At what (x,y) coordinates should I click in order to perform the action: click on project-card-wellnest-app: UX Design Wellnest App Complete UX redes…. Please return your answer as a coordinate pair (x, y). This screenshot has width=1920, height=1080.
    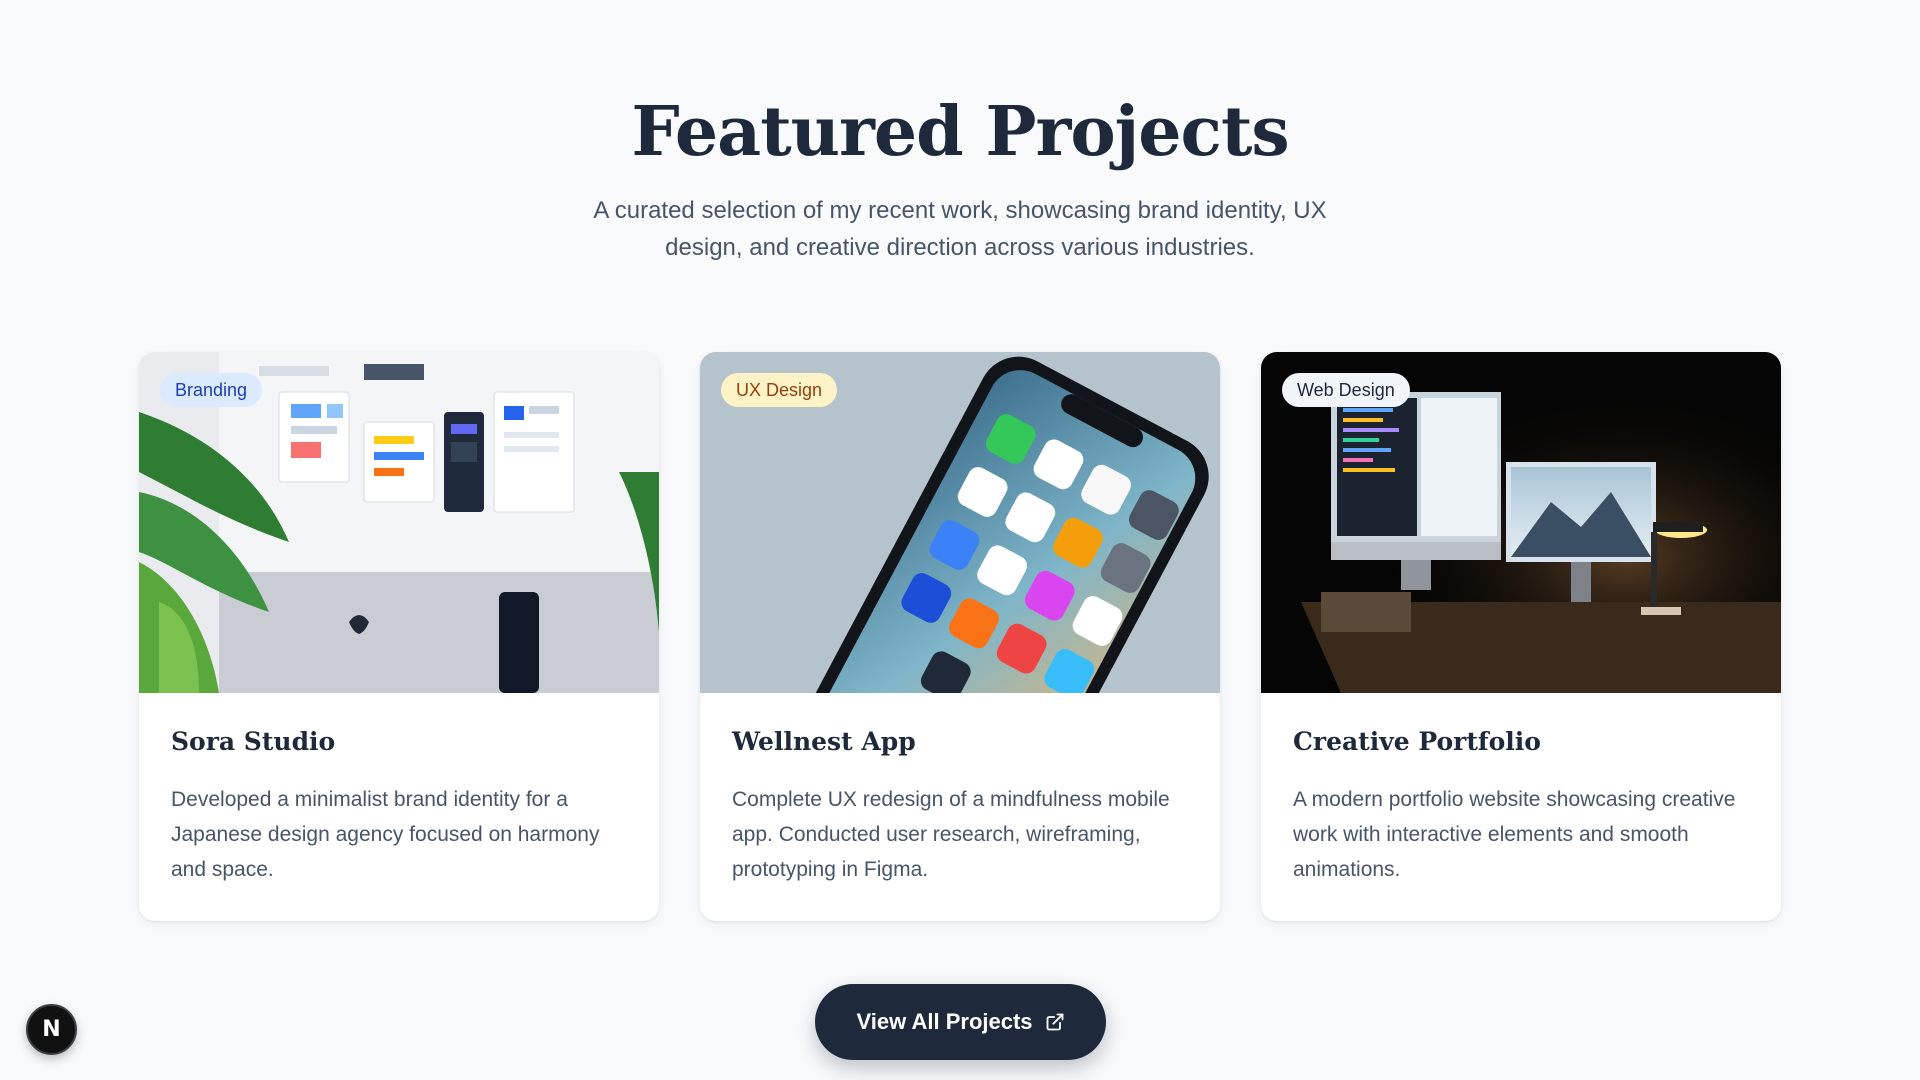
    Looking at the image, I should click on (960, 636).